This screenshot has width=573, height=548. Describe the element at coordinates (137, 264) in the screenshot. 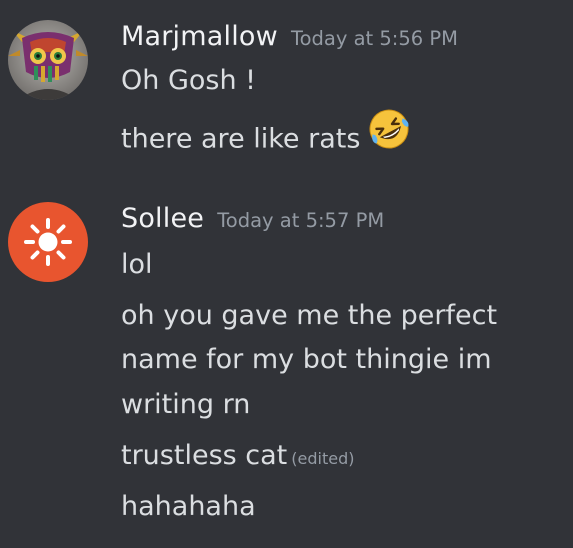

I see `message-text: lol` at that location.